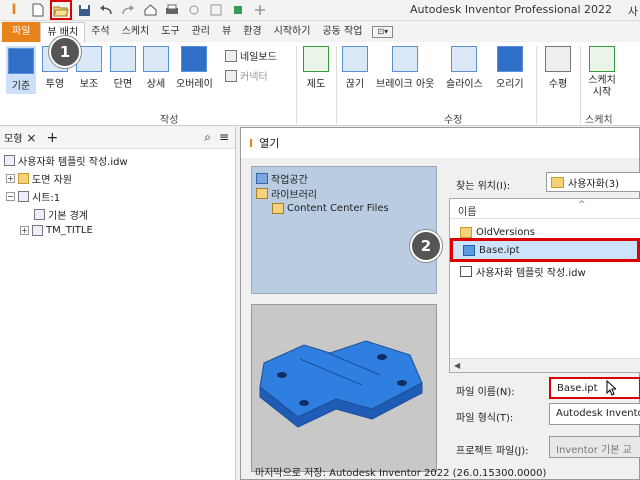 This screenshot has width=640, height=480. Describe the element at coordinates (21, 86) in the screenshot. I see `base-view-label: 기준` at that location.